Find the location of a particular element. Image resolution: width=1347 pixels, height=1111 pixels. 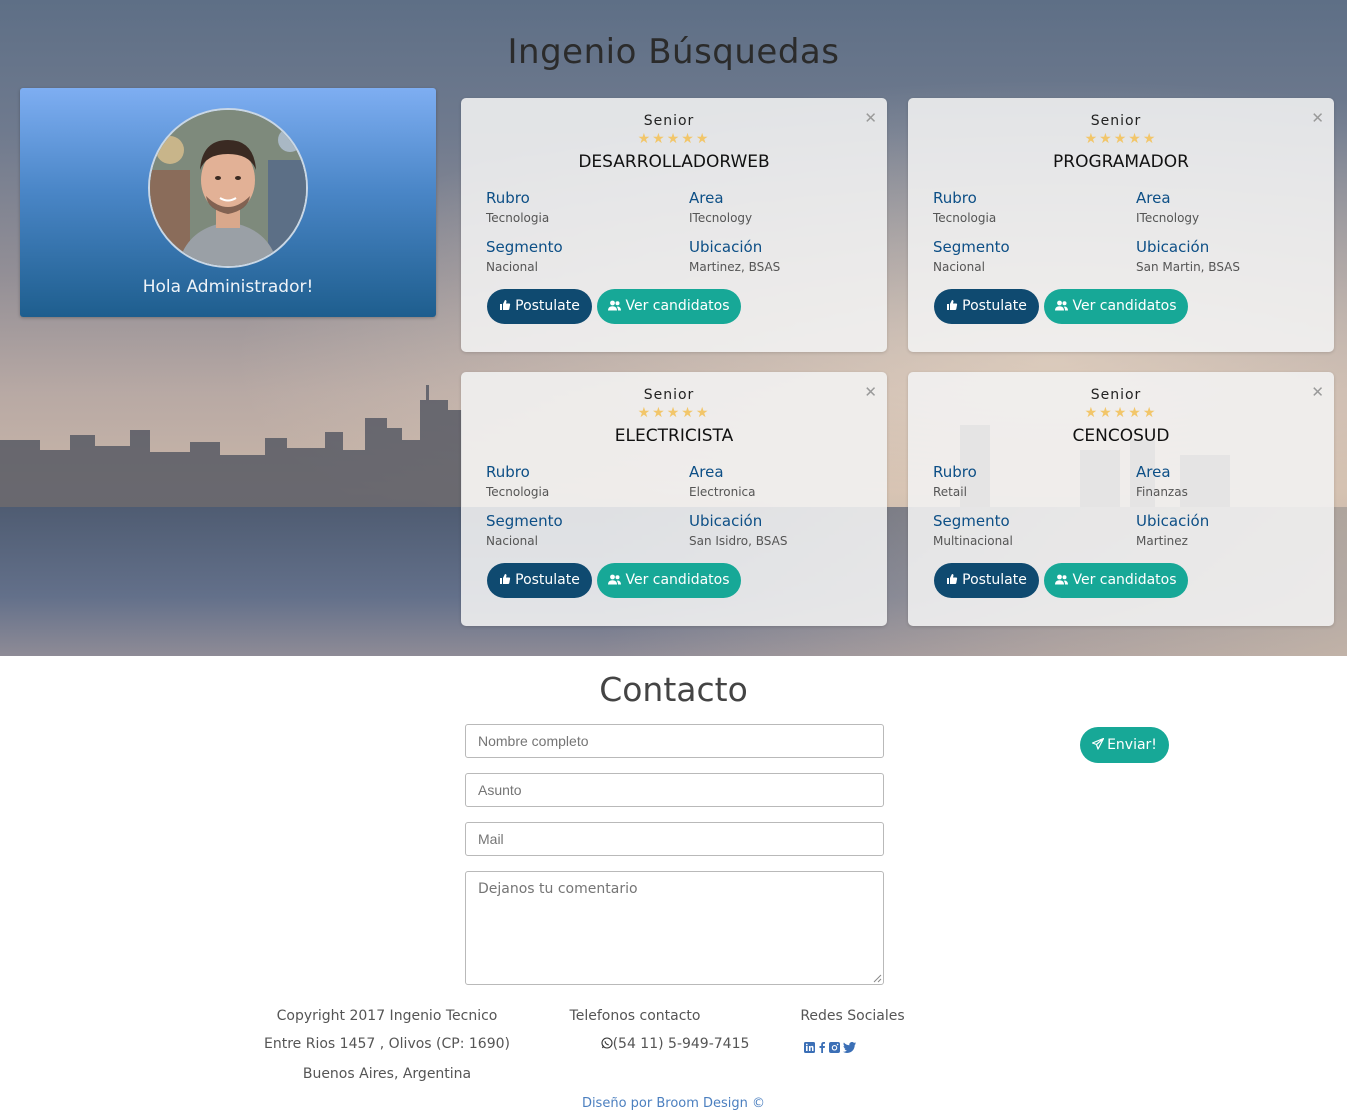

field-rubro: Rubro Retail is located at coordinates (955, 481).